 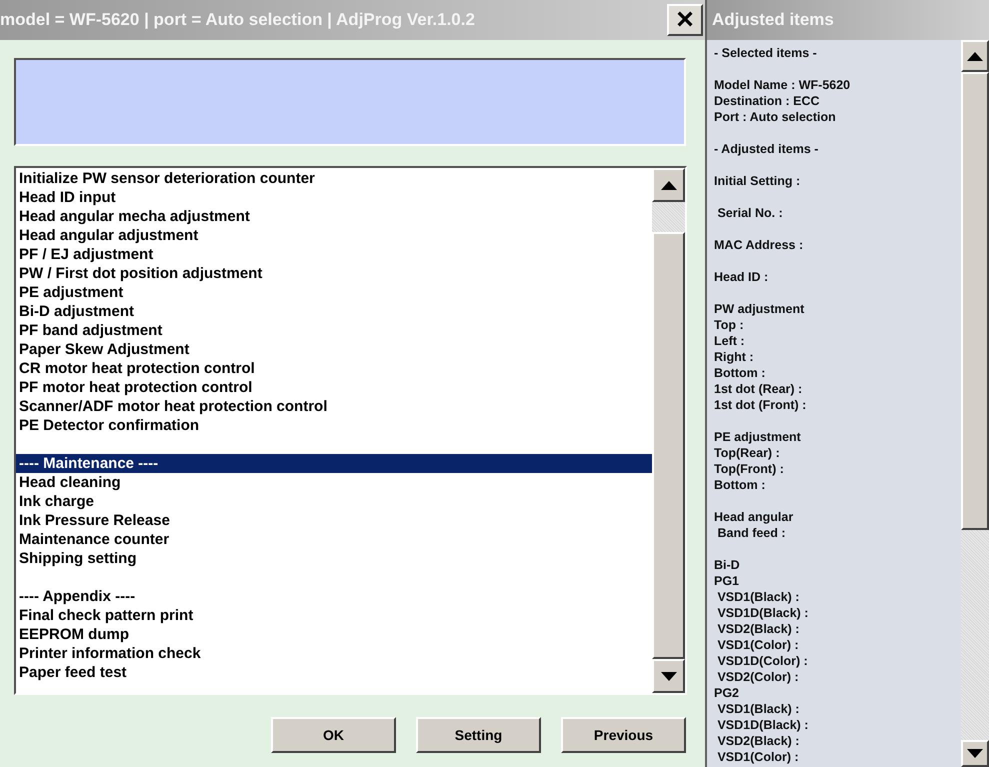 What do you see at coordinates (334, 330) in the screenshot?
I see `list-item: PF band adjustment` at bounding box center [334, 330].